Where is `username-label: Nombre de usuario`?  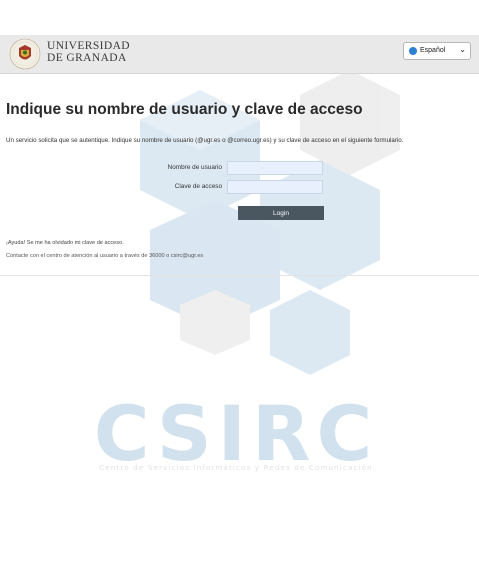 username-label: Nombre de usuario is located at coordinates (194, 167).